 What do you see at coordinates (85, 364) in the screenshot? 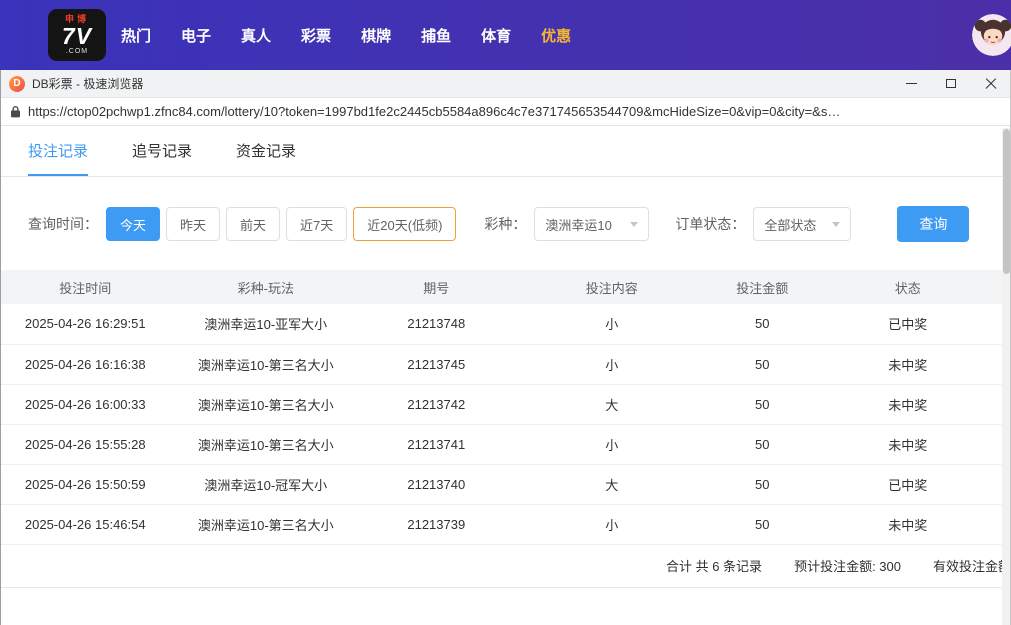
I see `bet-time: 2025-04-26 16:16:38` at bounding box center [85, 364].